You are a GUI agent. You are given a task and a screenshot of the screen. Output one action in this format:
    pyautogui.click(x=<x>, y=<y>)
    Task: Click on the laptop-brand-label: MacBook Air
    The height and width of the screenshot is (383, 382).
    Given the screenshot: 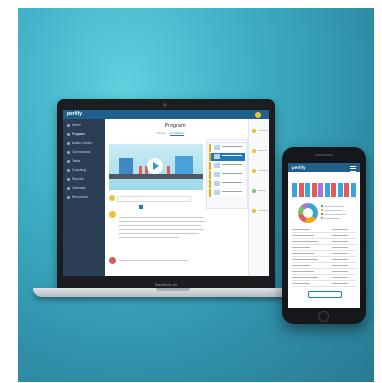 What is the action you would take?
    pyautogui.click(x=166, y=284)
    